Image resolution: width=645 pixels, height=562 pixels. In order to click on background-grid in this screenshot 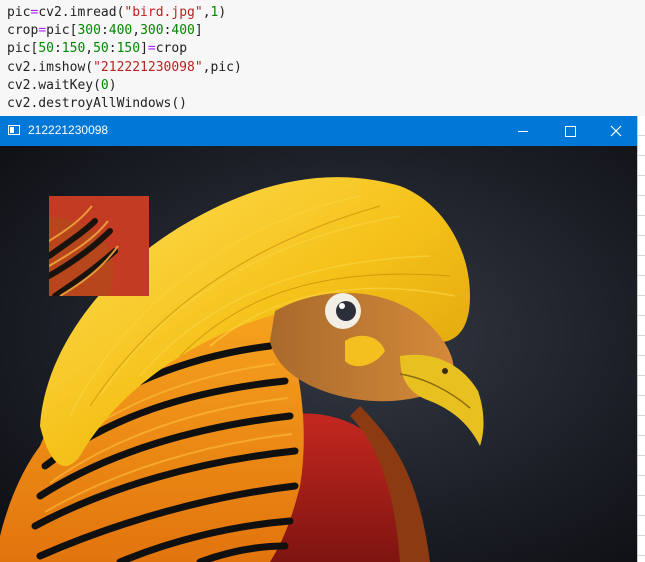, I will do `click(641, 339)`.